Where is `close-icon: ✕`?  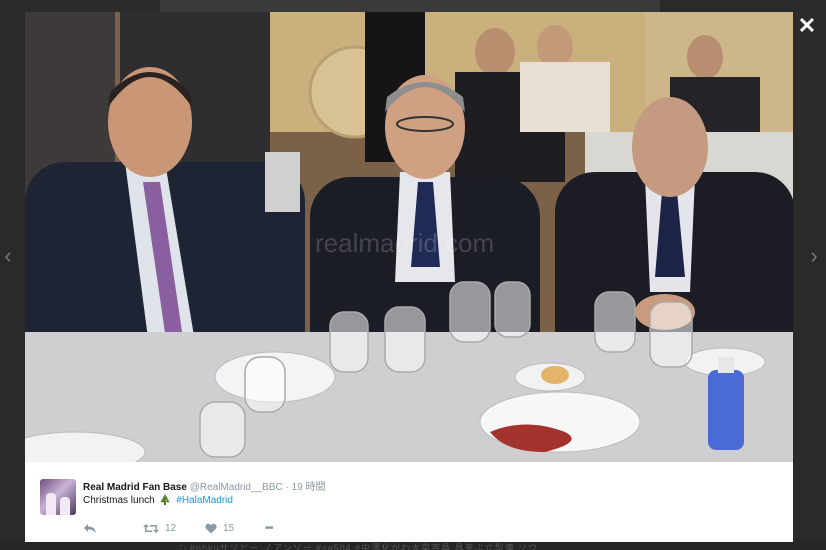 close-icon: ✕ is located at coordinates (807, 26).